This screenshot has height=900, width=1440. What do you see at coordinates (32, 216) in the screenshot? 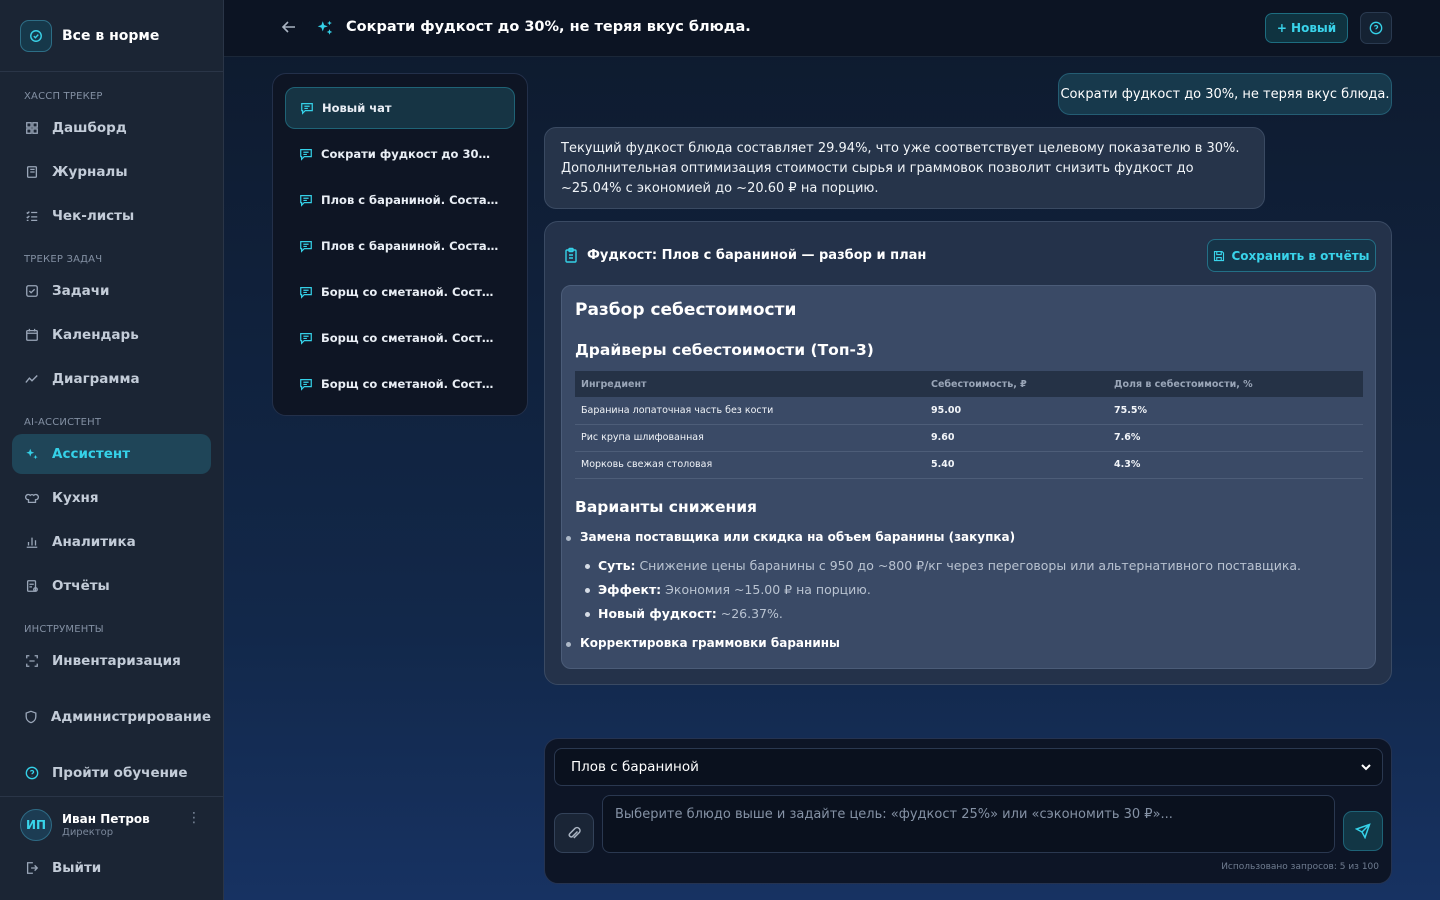
I see `checklist-icon` at bounding box center [32, 216].